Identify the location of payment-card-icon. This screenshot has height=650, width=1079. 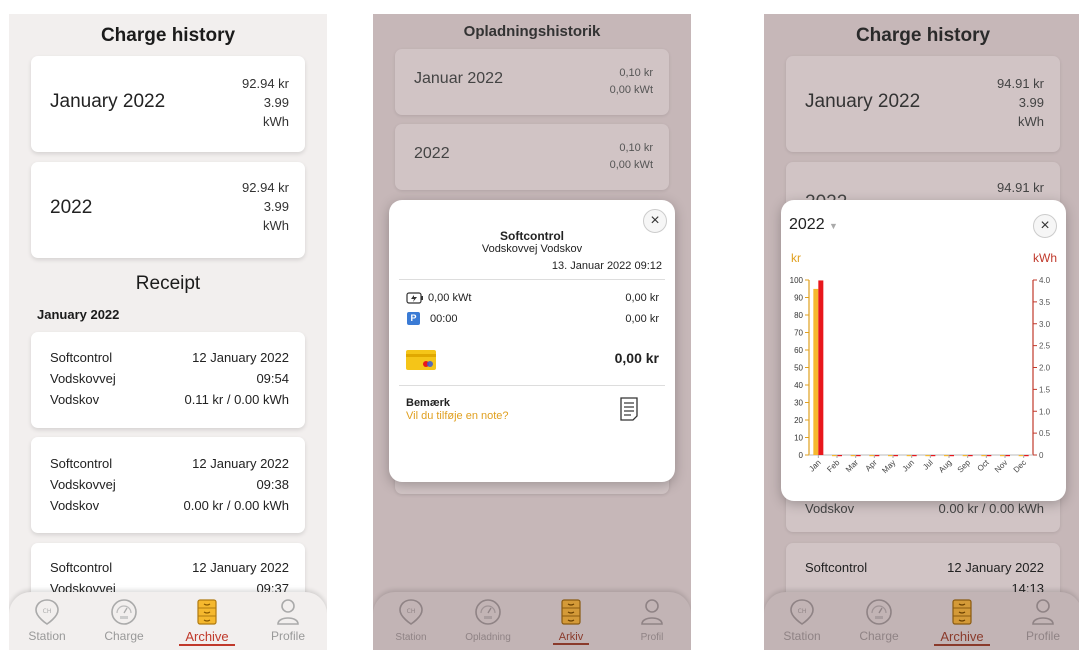
(421, 360).